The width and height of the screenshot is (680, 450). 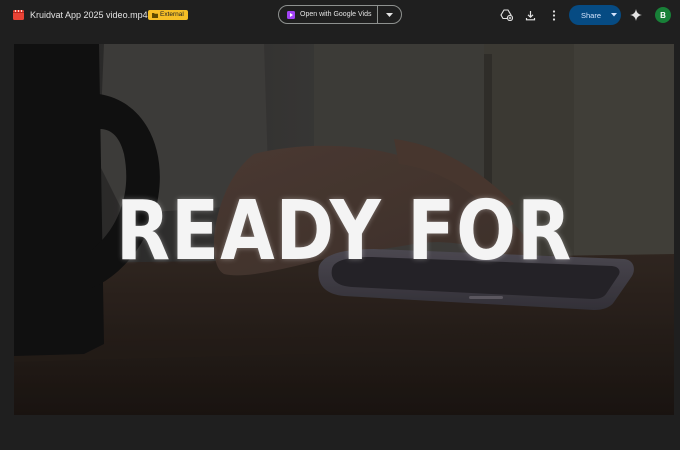 I want to click on more-actions-button, so click(x=554, y=15).